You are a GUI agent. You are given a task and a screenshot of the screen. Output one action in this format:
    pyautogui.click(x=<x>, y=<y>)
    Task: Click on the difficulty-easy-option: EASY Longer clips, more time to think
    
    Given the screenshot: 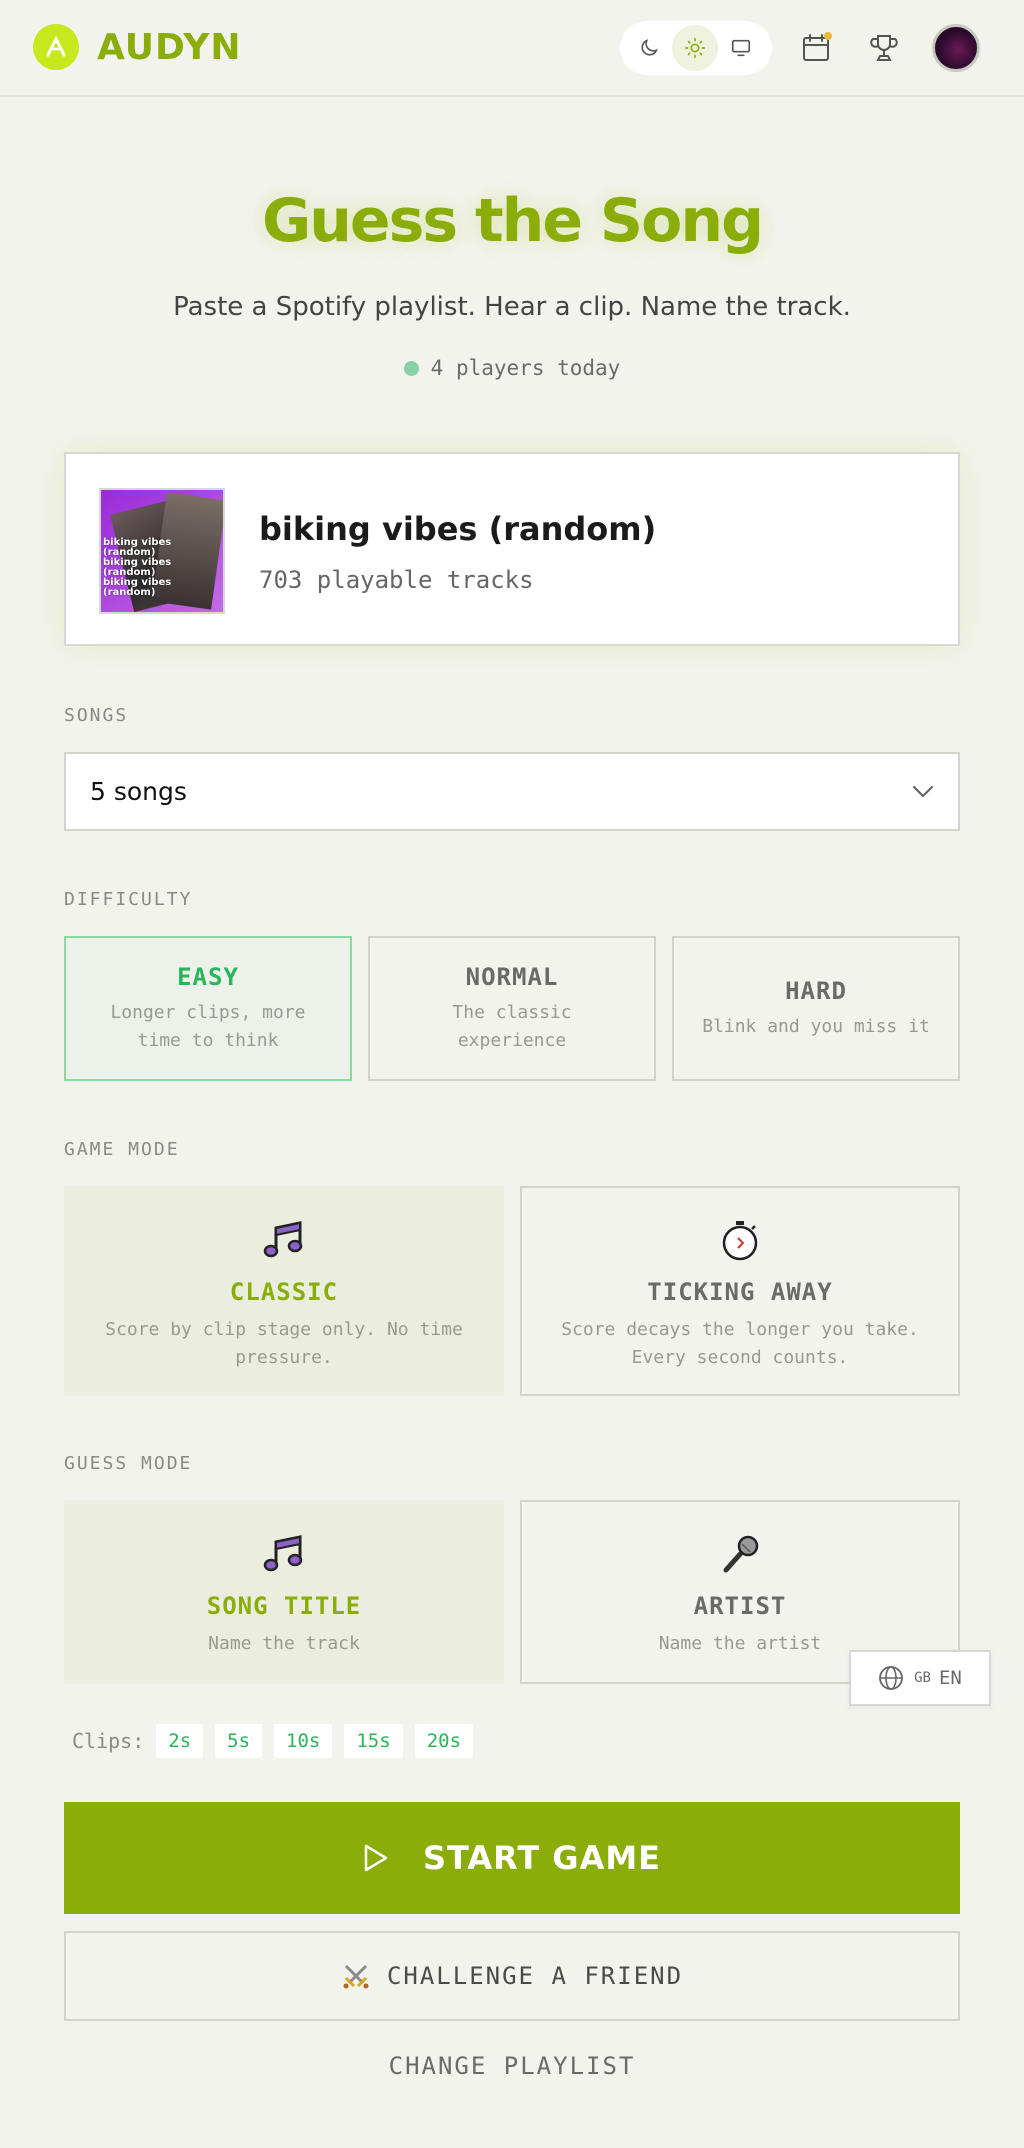 What is the action you would take?
    pyautogui.click(x=208, y=1008)
    